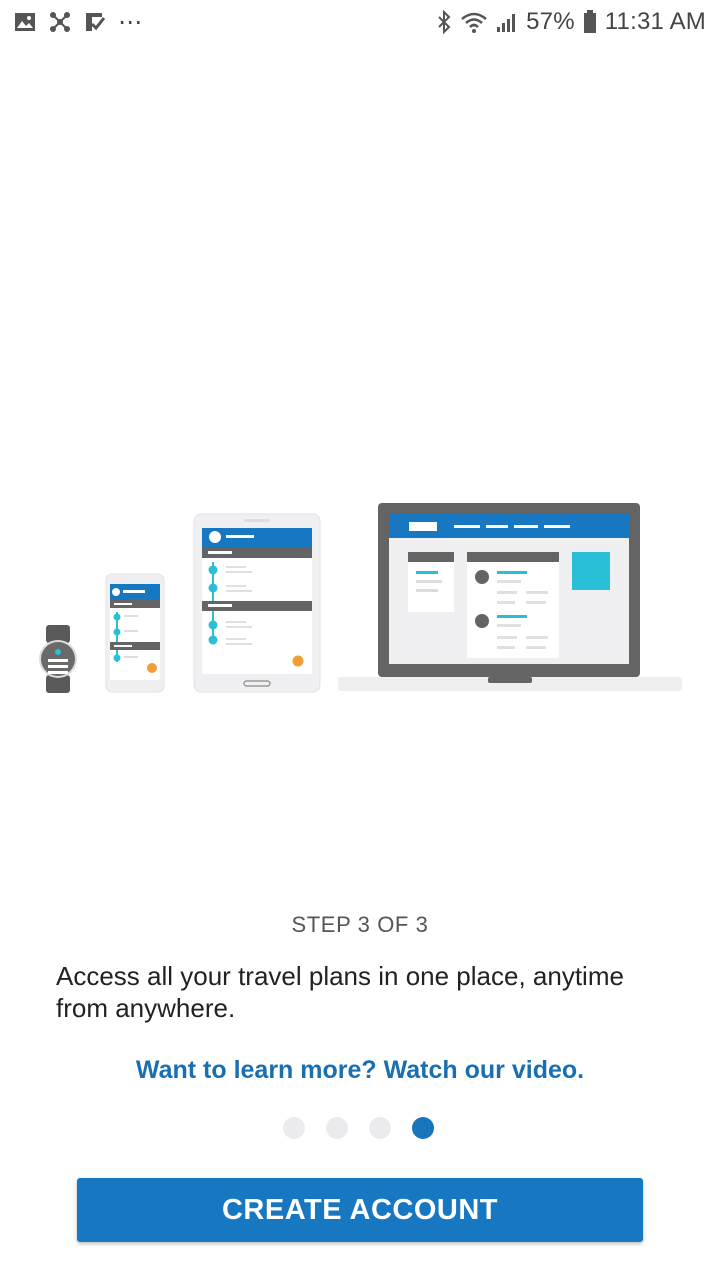 The width and height of the screenshot is (720, 1280). Describe the element at coordinates (507, 22) in the screenshot. I see `signal-icon` at that location.